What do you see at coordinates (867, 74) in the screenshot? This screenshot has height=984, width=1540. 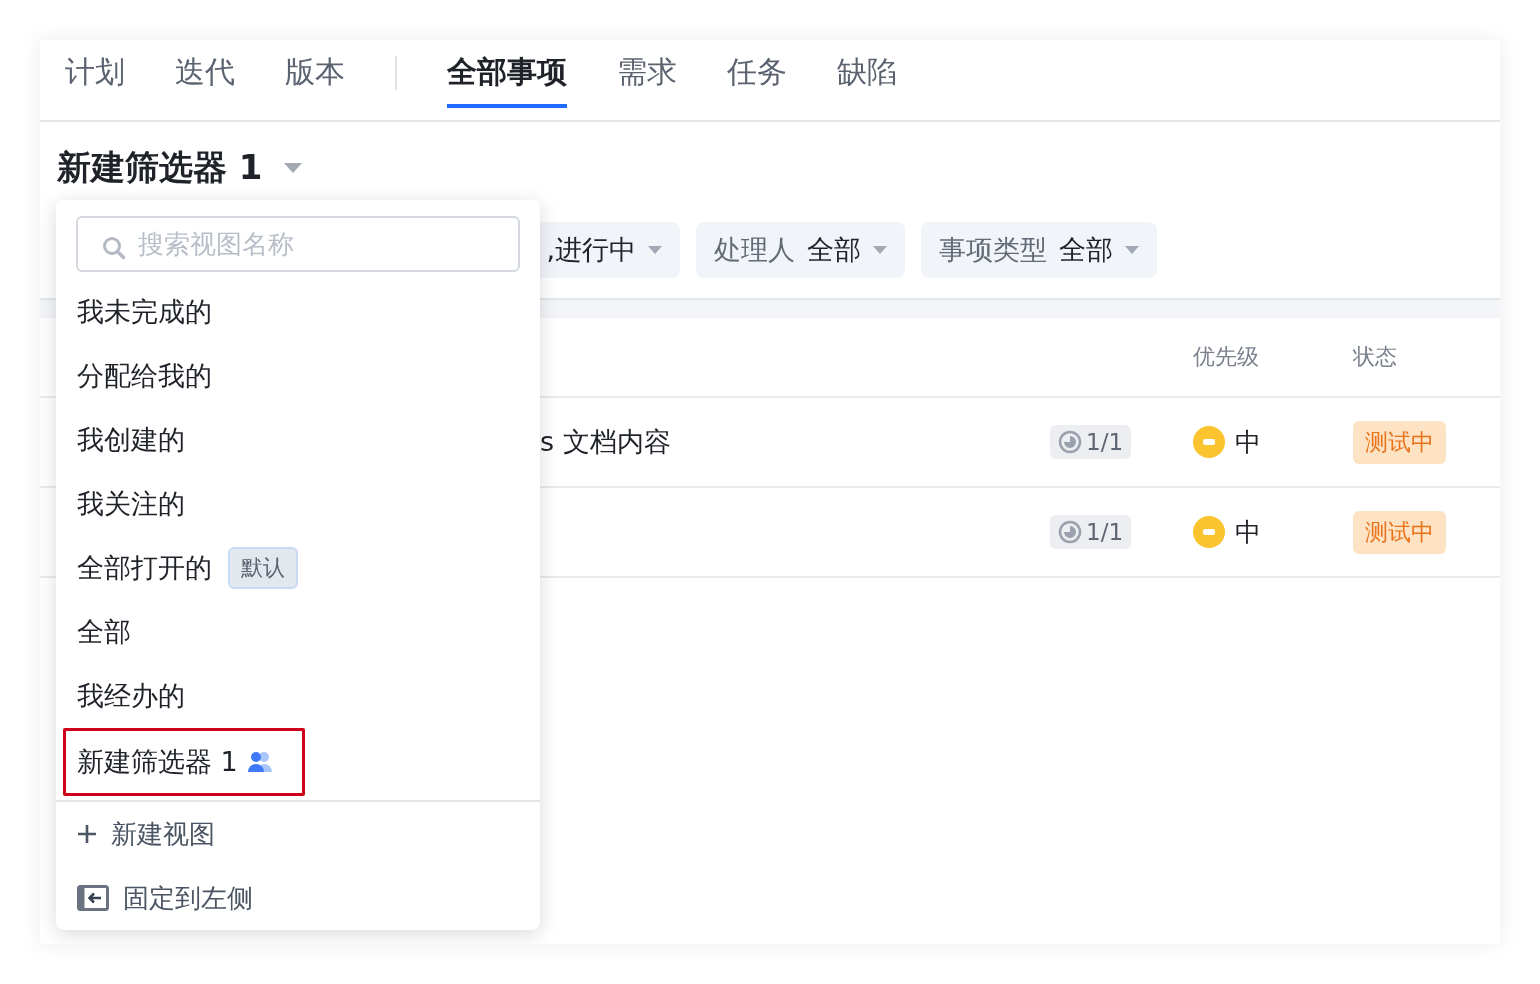 I see `tab: 缺陷` at bounding box center [867, 74].